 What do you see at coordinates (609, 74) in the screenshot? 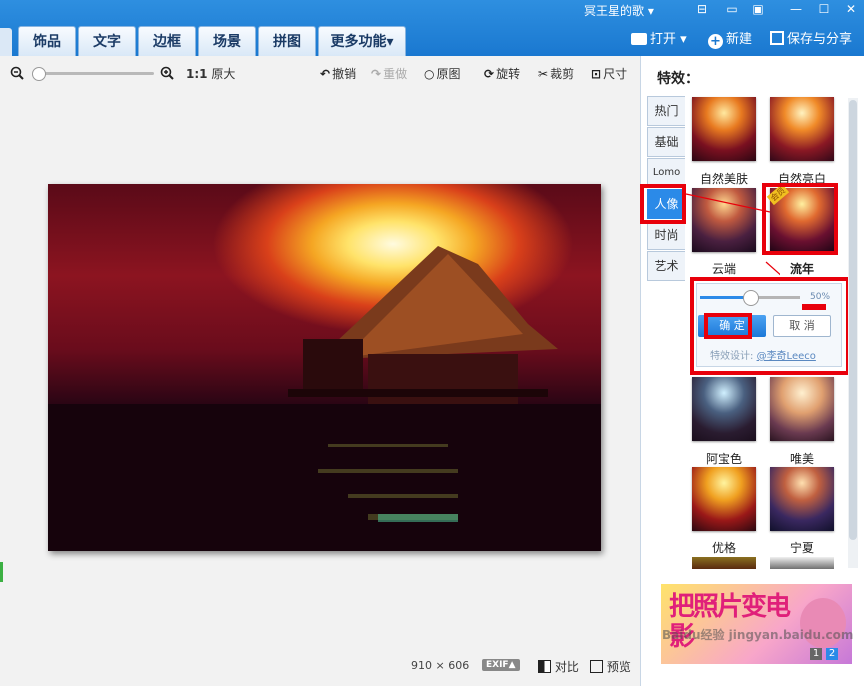
I see `size-button: ⊡ 尺寸` at bounding box center [609, 74].